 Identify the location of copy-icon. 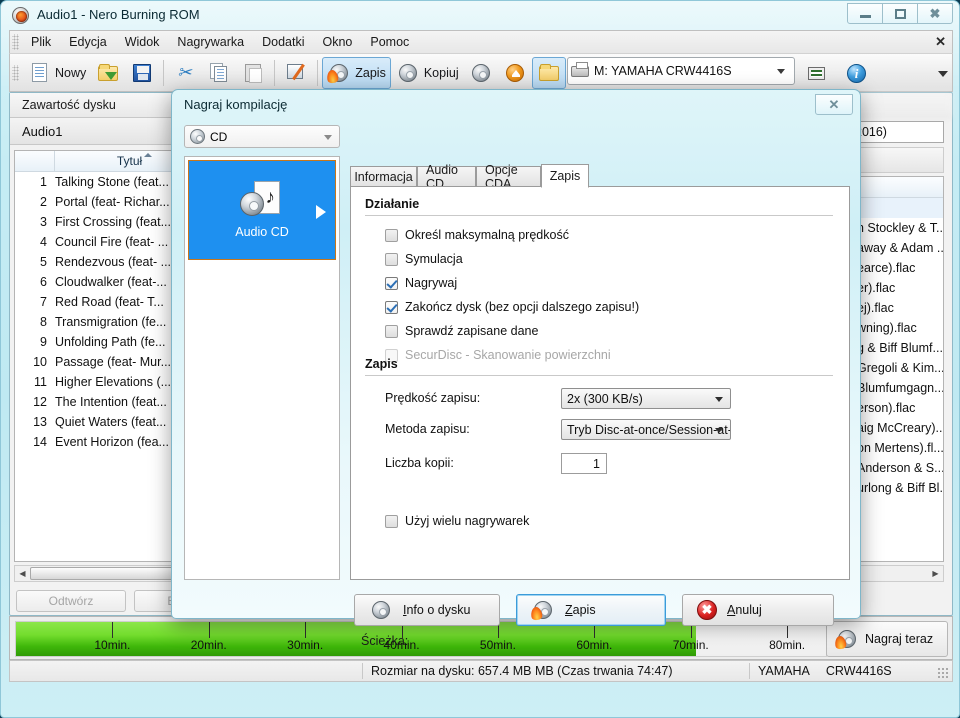
(219, 73).